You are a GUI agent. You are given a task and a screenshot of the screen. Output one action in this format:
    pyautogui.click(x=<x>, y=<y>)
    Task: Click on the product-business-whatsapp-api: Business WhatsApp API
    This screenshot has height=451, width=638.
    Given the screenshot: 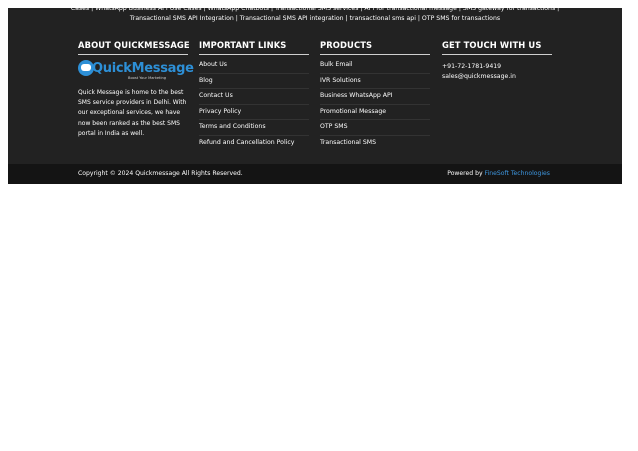 What is the action you would take?
    pyautogui.click(x=375, y=97)
    